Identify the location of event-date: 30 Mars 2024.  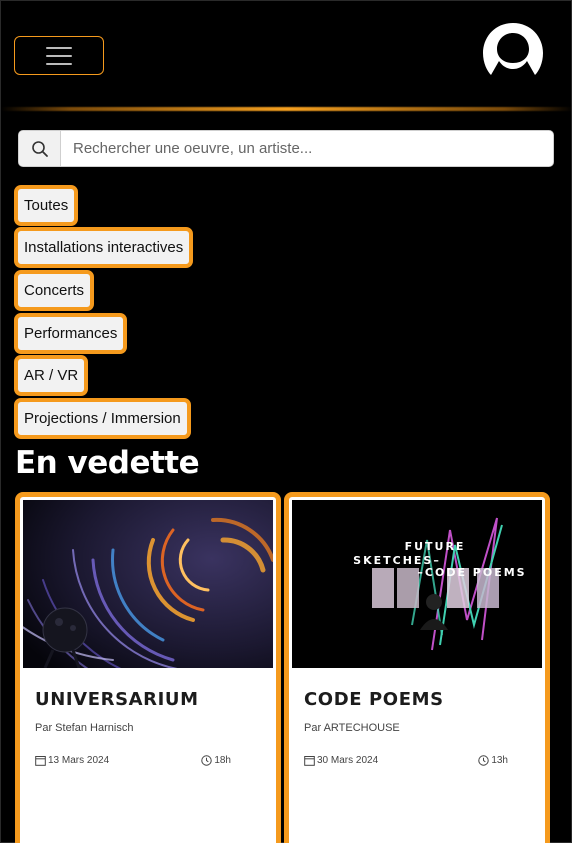
(341, 760).